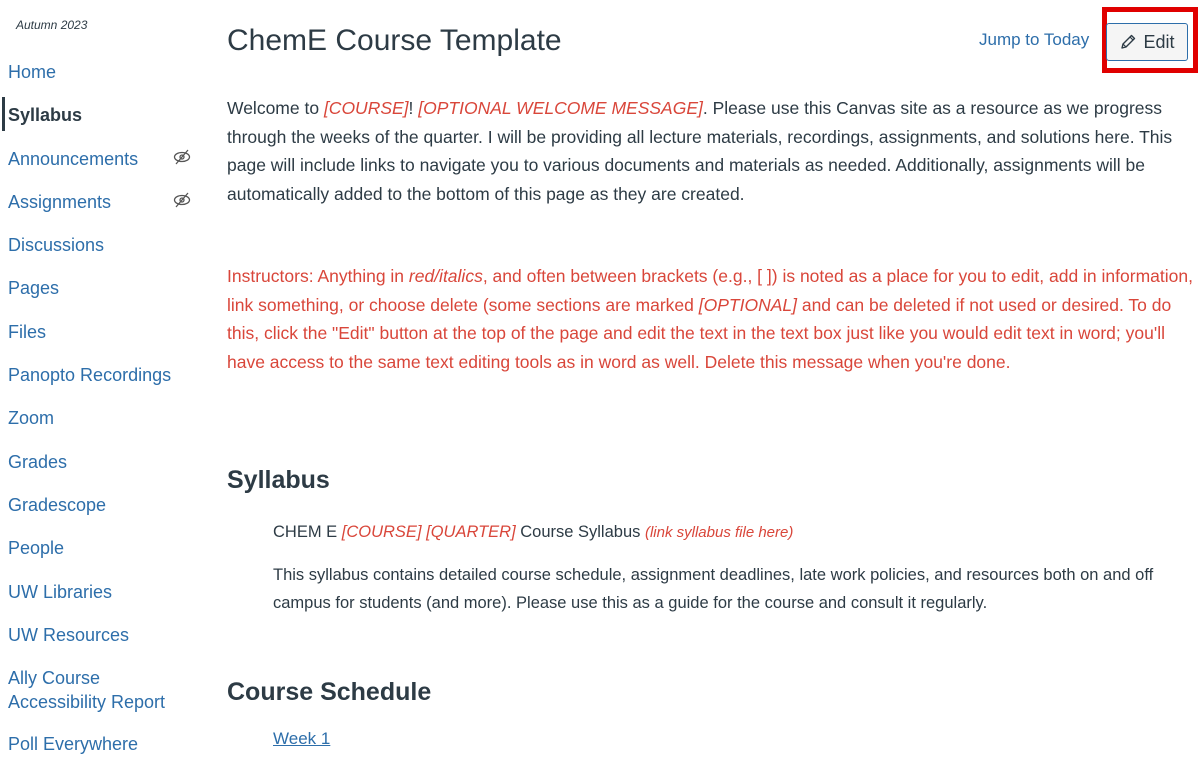  Describe the element at coordinates (103, 751) in the screenshot. I see `nav-item-poll-everywhere: Poll Everywhere` at that location.